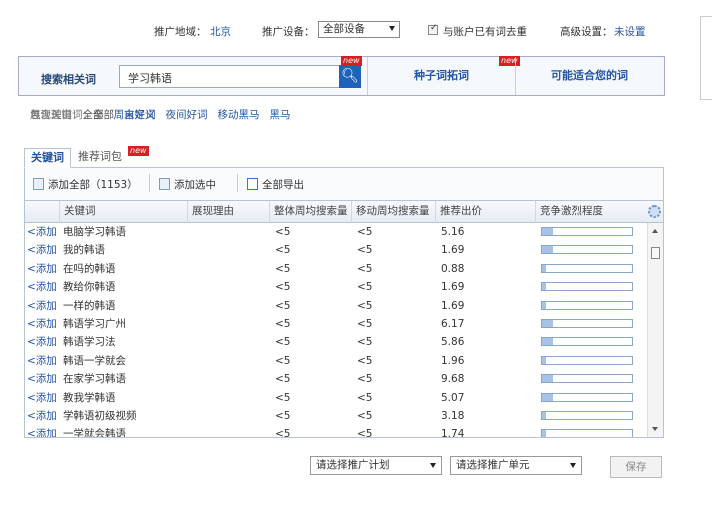 Image resolution: width=715 pixels, height=519 pixels. Describe the element at coordinates (94, 232) in the screenshot. I see `keyword-cell: 电脑学习韩语` at that location.